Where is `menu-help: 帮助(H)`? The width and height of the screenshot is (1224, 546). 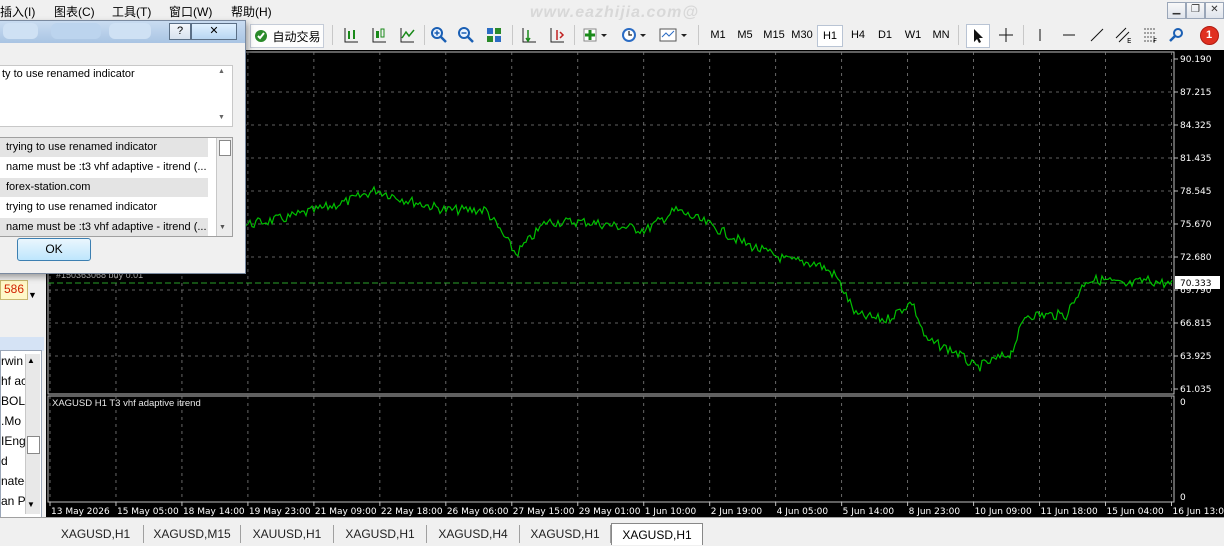
menu-help: 帮助(H) is located at coordinates (251, 11).